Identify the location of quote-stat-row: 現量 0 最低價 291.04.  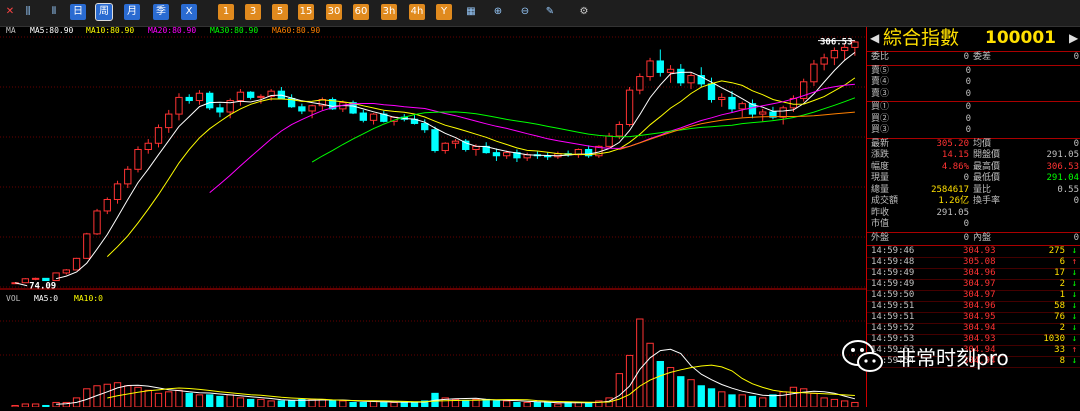
(973, 179).